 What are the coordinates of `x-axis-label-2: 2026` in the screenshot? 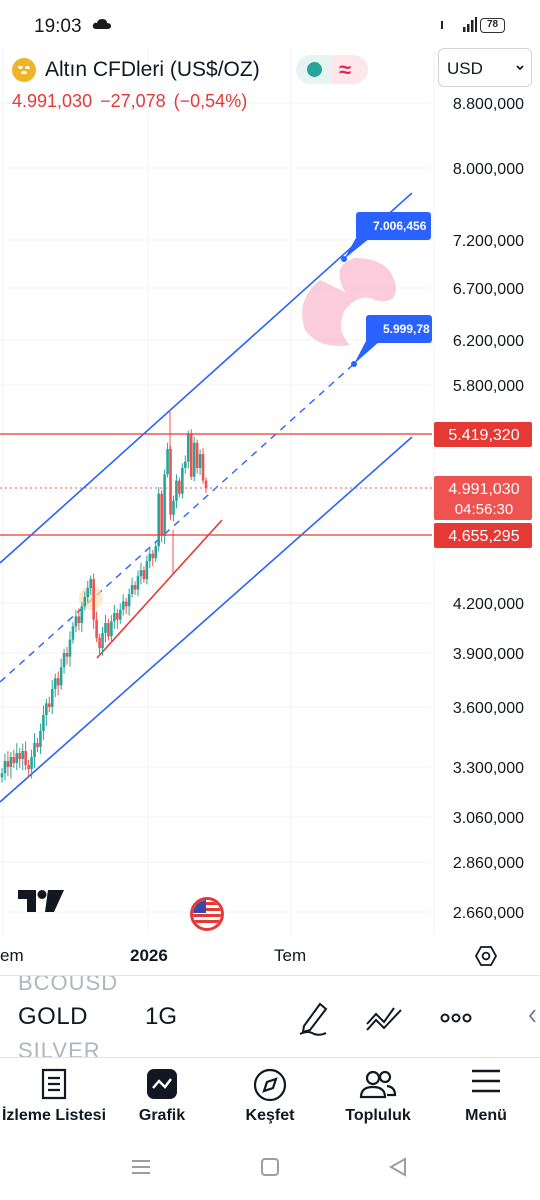 It's located at (149, 955).